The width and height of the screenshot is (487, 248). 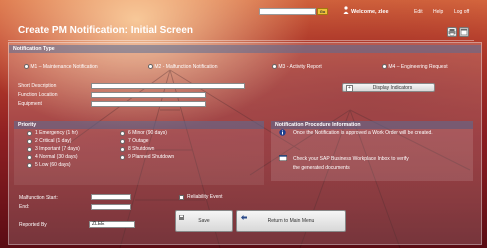 I want to click on function-location-label: Function Location, so click(x=38, y=95).